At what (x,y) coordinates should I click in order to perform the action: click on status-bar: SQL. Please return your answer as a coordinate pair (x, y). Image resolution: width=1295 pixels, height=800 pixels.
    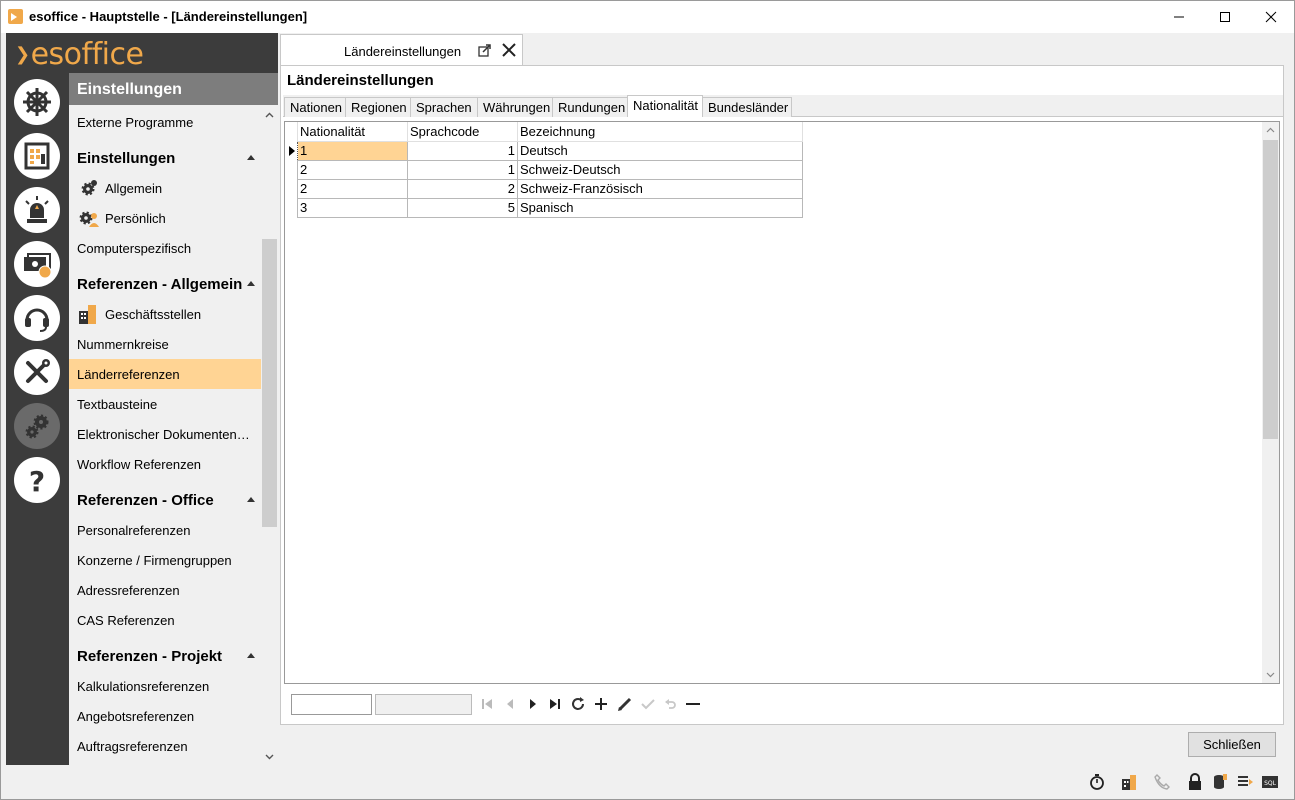
    Looking at the image, I should click on (647, 782).